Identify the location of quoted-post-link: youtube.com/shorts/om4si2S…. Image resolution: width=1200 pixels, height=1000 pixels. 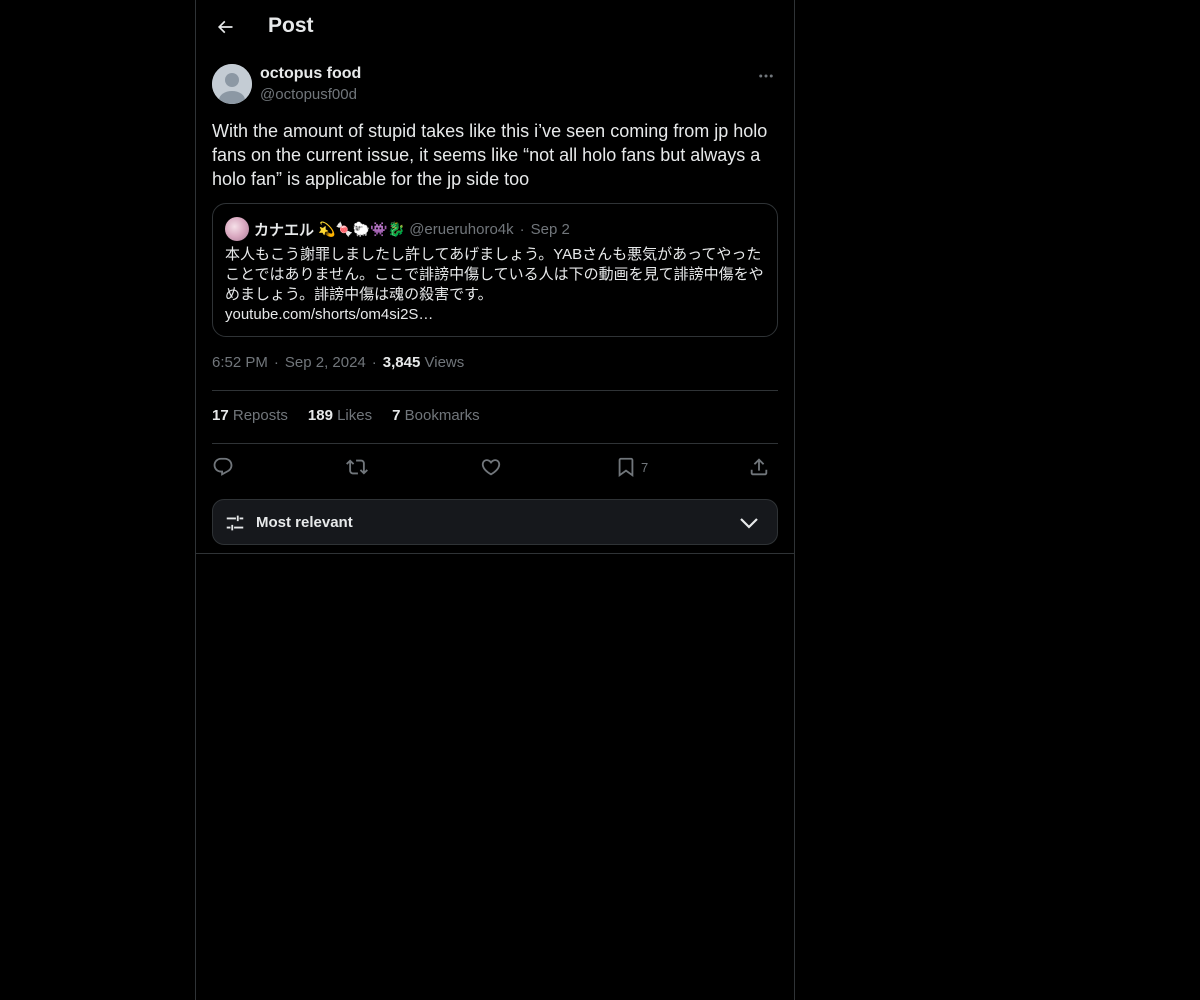
(496, 315).